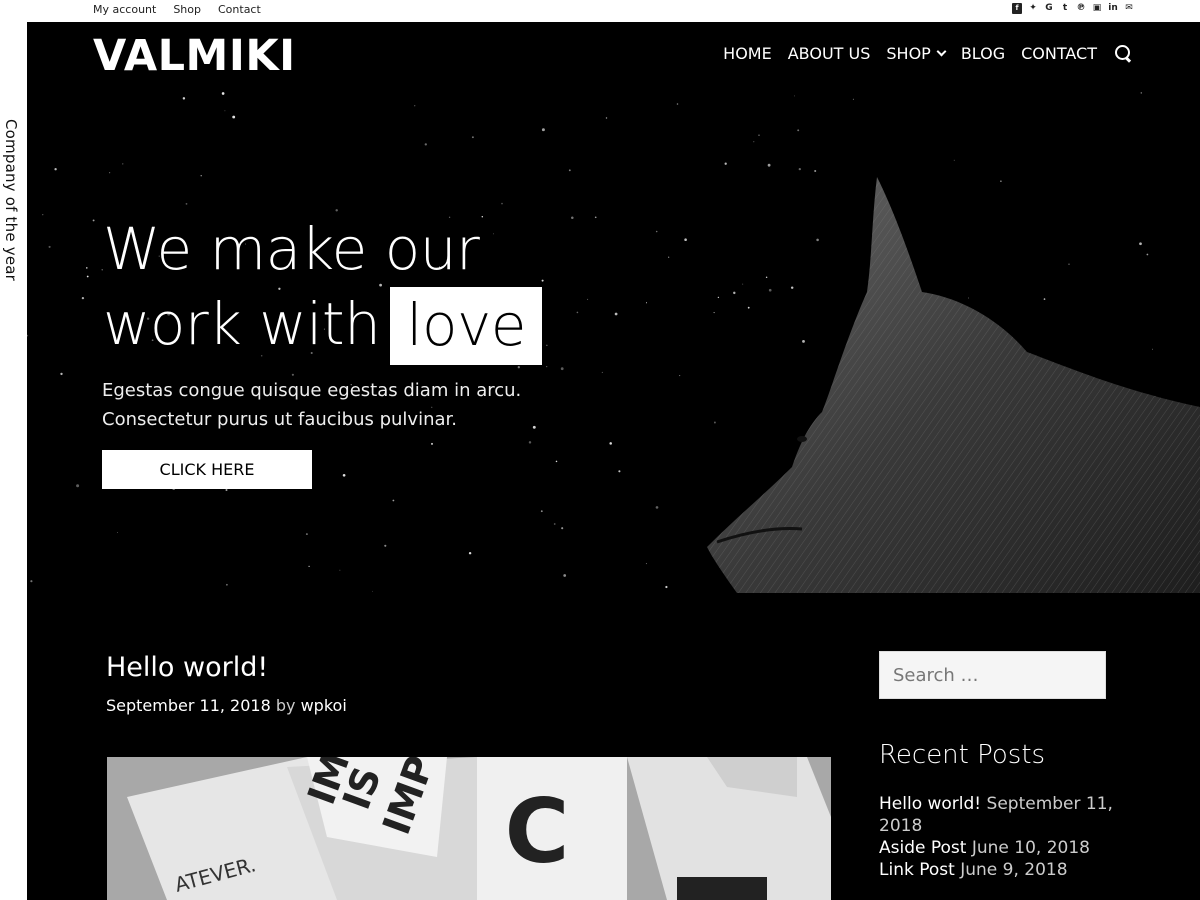 The height and width of the screenshot is (900, 1200). I want to click on site-logo: VALMIKI, so click(194, 56).